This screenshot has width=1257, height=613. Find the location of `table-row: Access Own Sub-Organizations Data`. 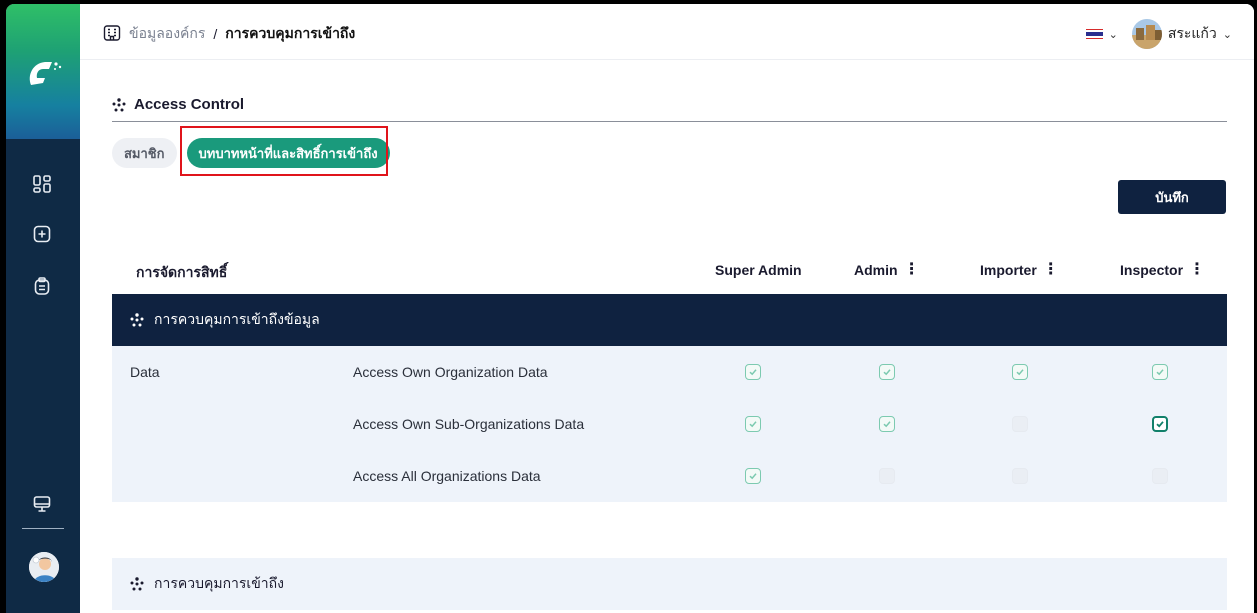

table-row: Access Own Sub-Organizations Data is located at coordinates (669, 424).